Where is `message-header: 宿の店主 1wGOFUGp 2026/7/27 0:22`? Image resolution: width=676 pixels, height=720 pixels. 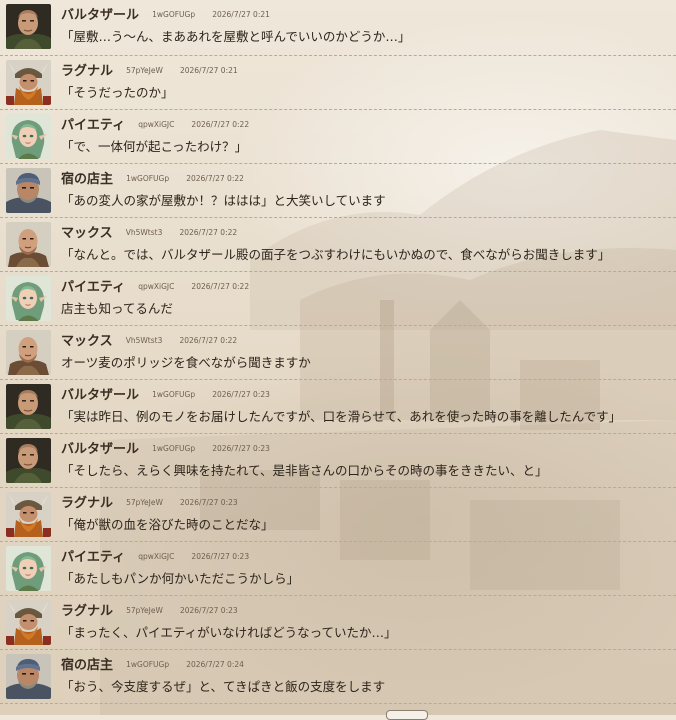 message-header: 宿の店主 1wGOFUGp 2026/7/27 0:22 is located at coordinates (152, 177).